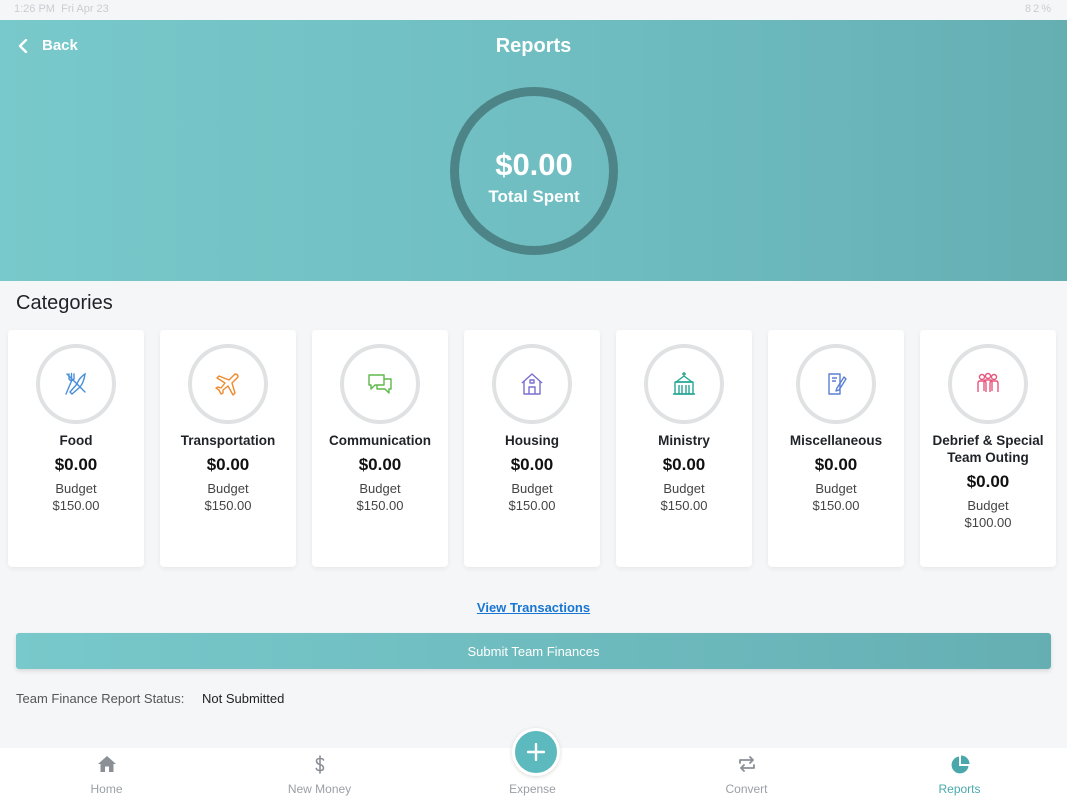  Describe the element at coordinates (532, 384) in the screenshot. I see `house-icon` at that location.